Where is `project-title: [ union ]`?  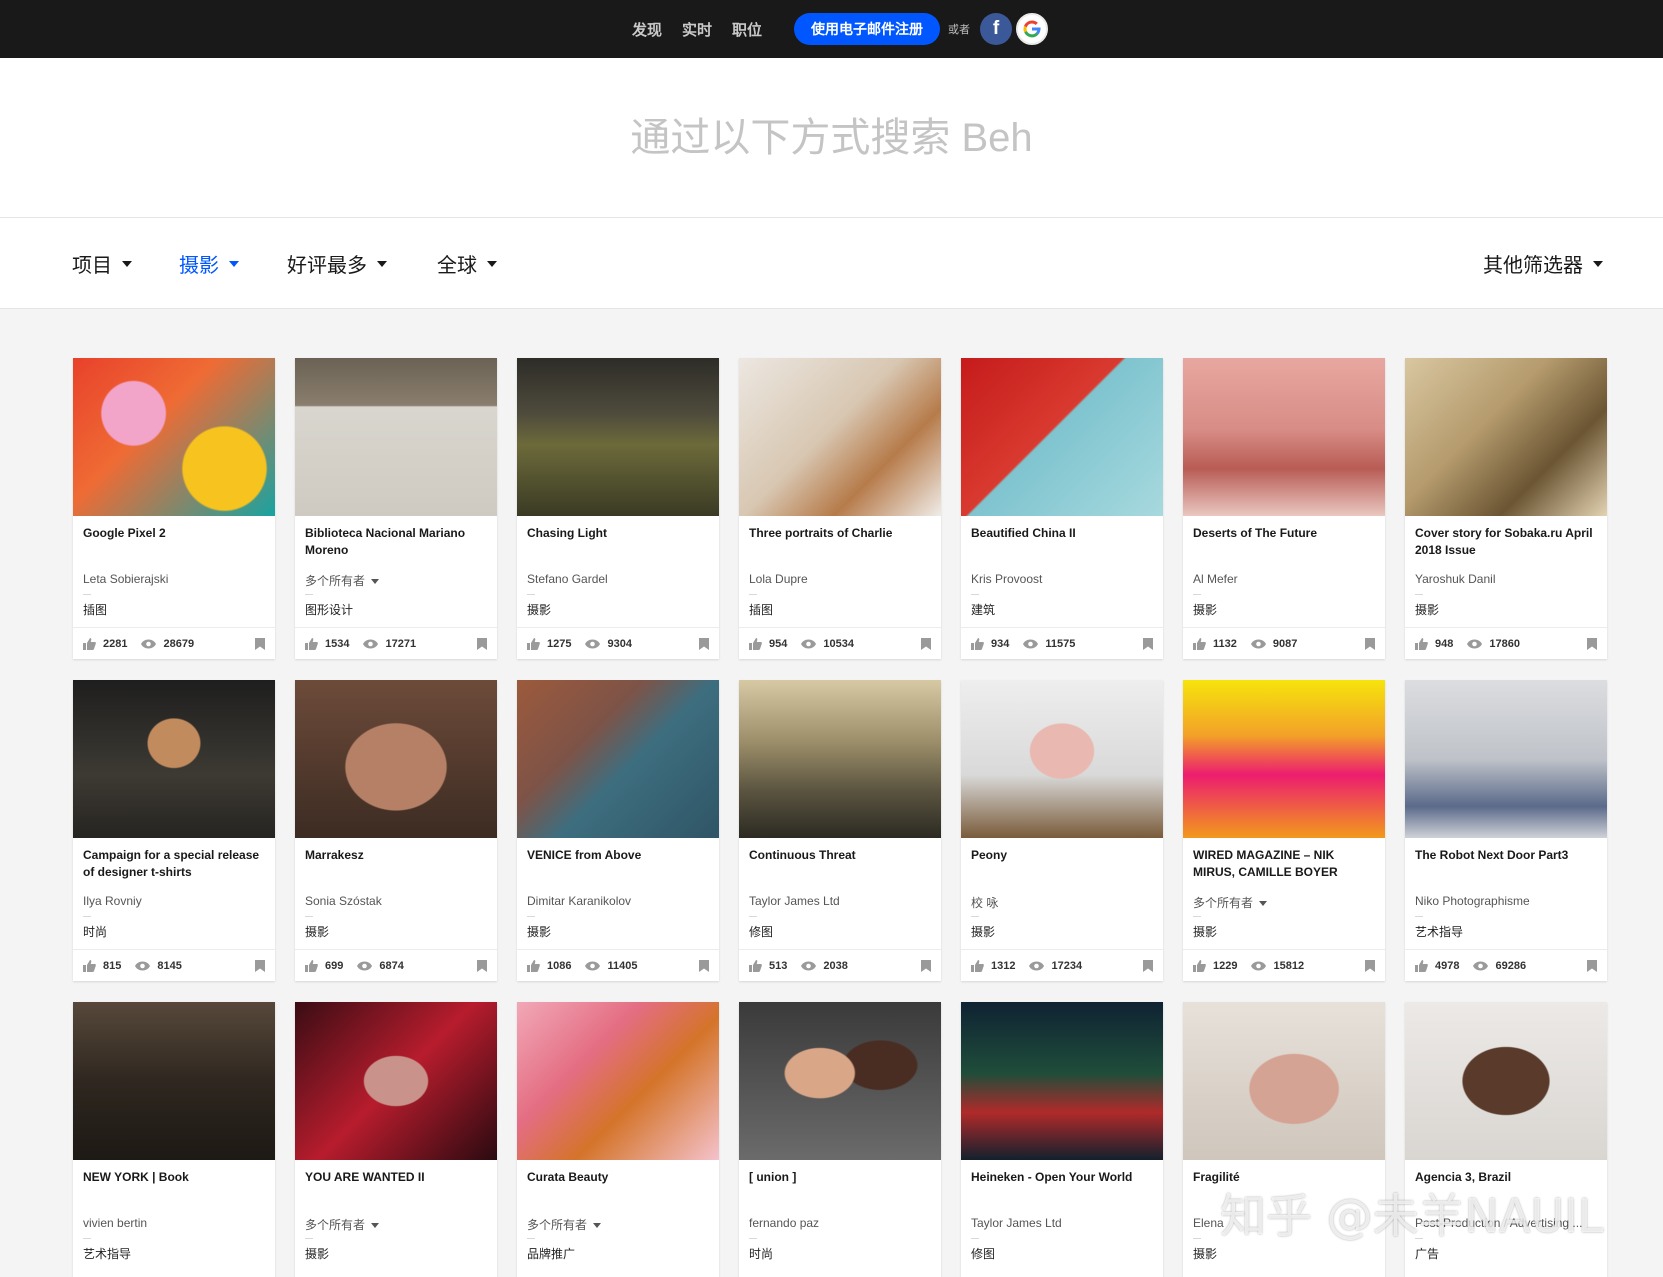 project-title: [ union ] is located at coordinates (840, 1186).